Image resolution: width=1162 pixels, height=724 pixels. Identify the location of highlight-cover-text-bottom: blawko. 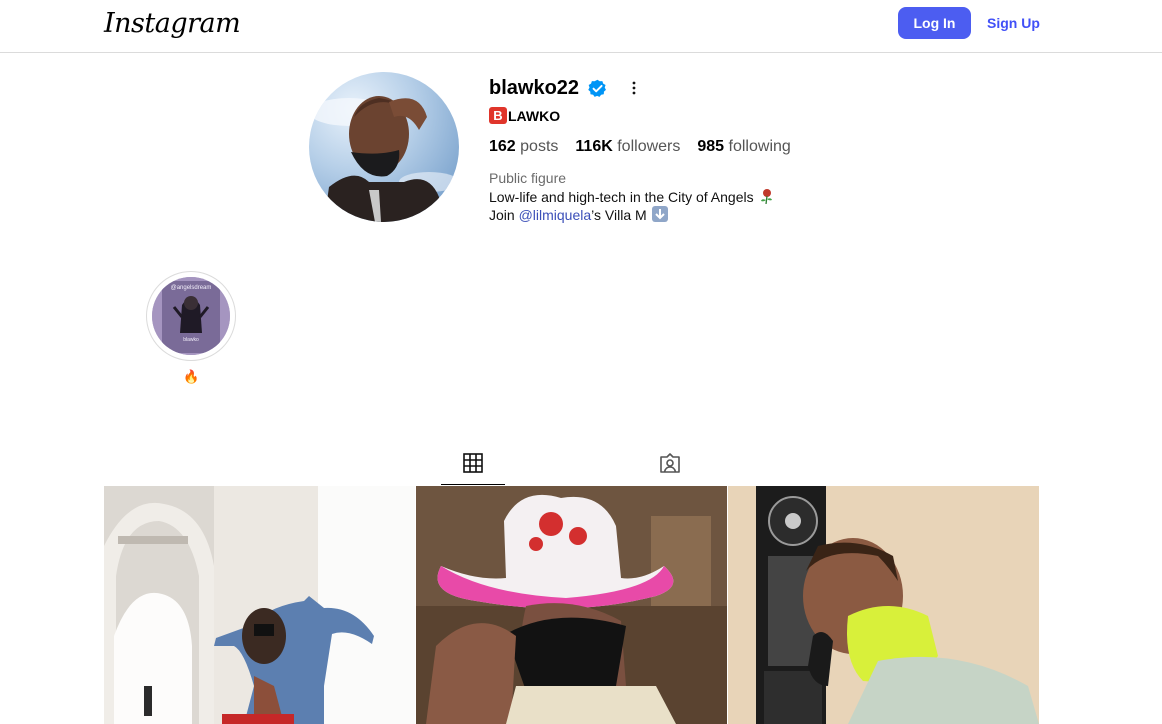
(191, 340).